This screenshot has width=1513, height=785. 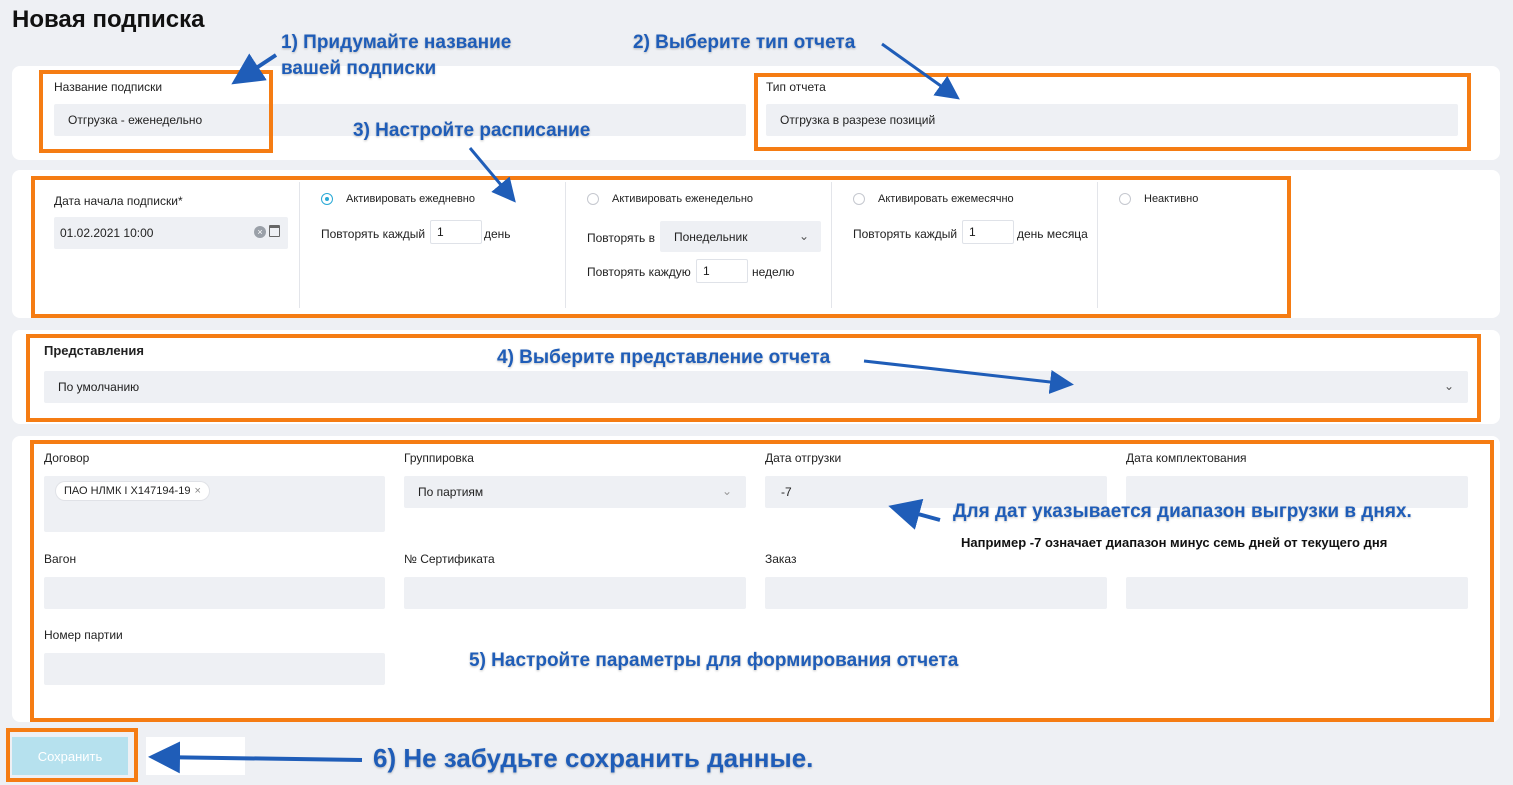 I want to click on annotation-3: 3) Настройте расписание, so click(x=472, y=130).